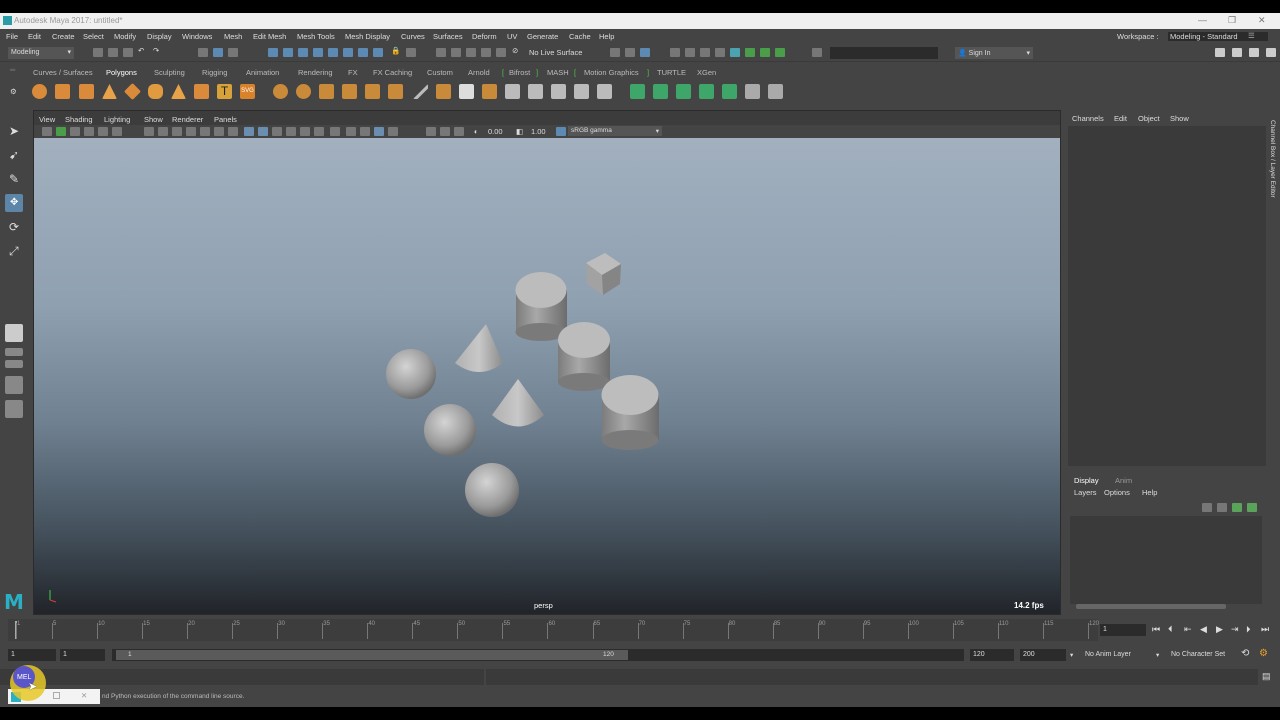  I want to click on use-all-lights-icon, so click(319, 131).